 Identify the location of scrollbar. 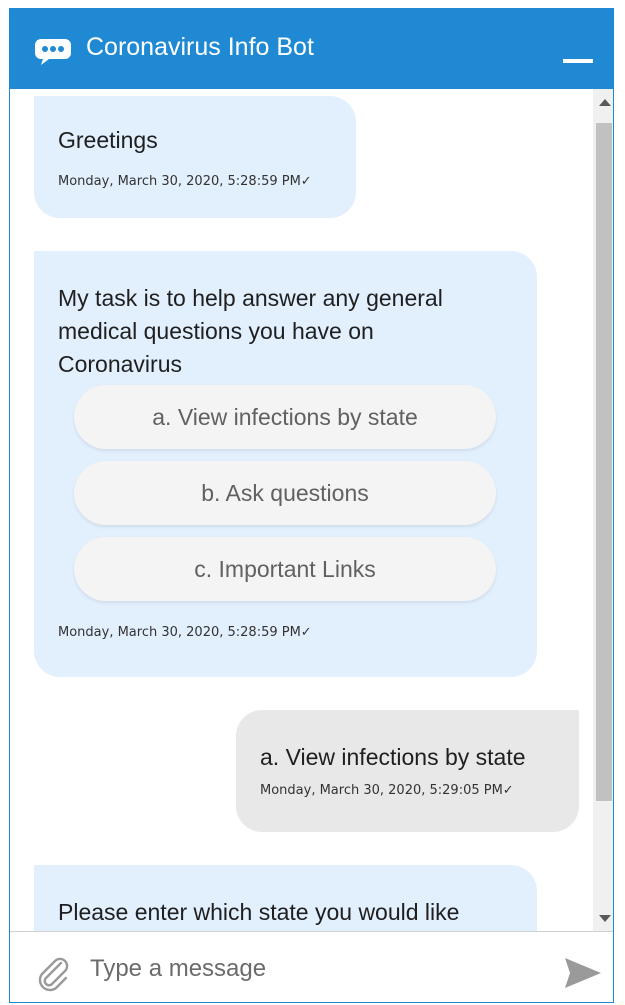
(603, 510).